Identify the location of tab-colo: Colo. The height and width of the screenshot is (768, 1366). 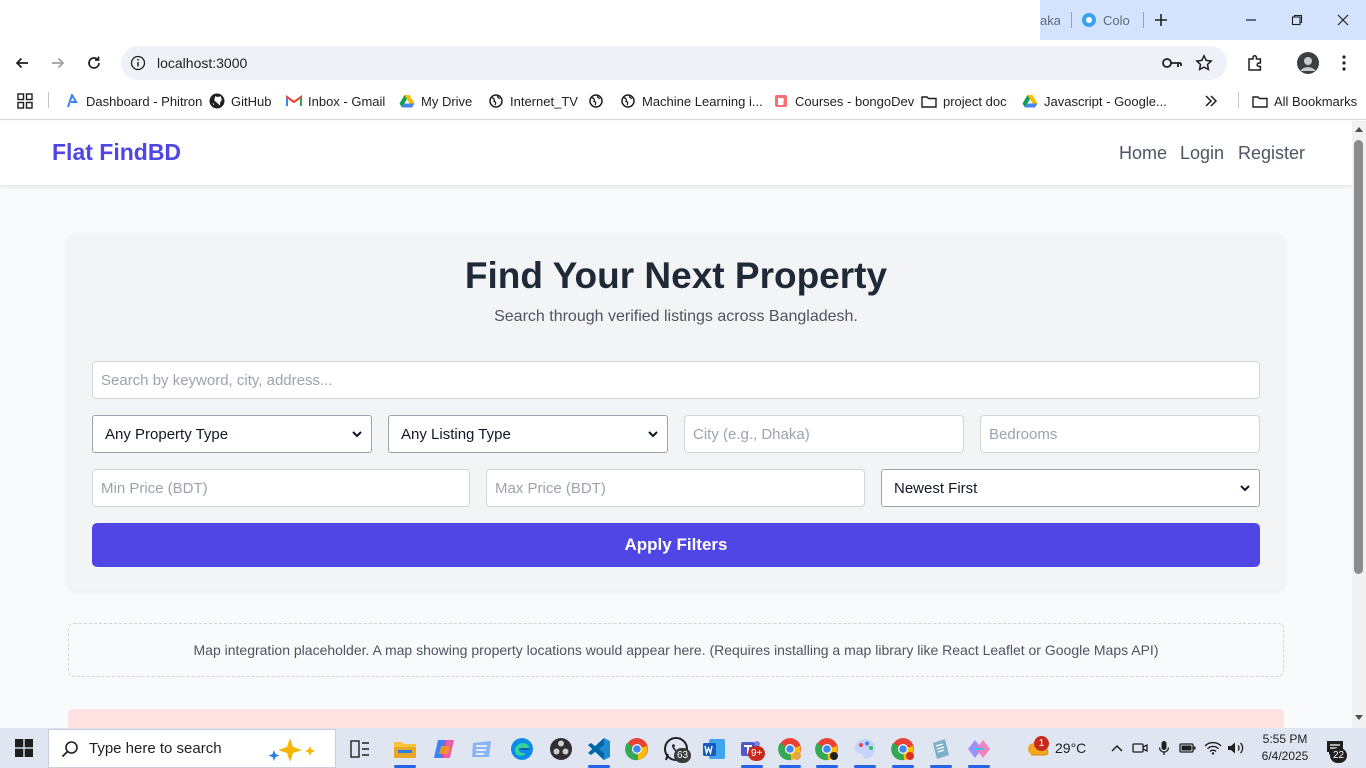
(1107, 20).